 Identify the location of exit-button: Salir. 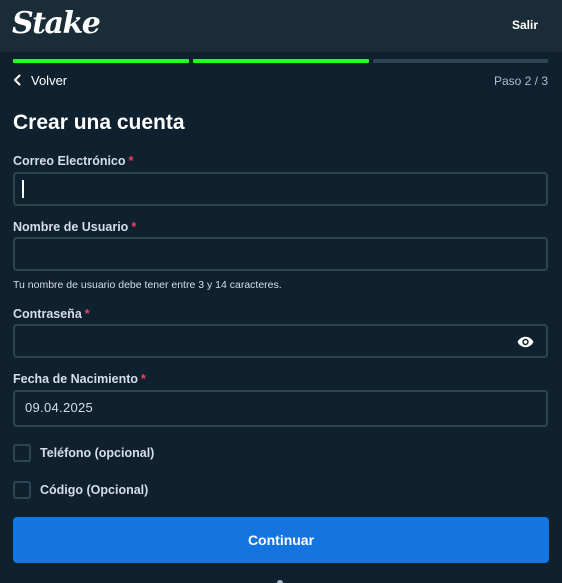
(525, 25).